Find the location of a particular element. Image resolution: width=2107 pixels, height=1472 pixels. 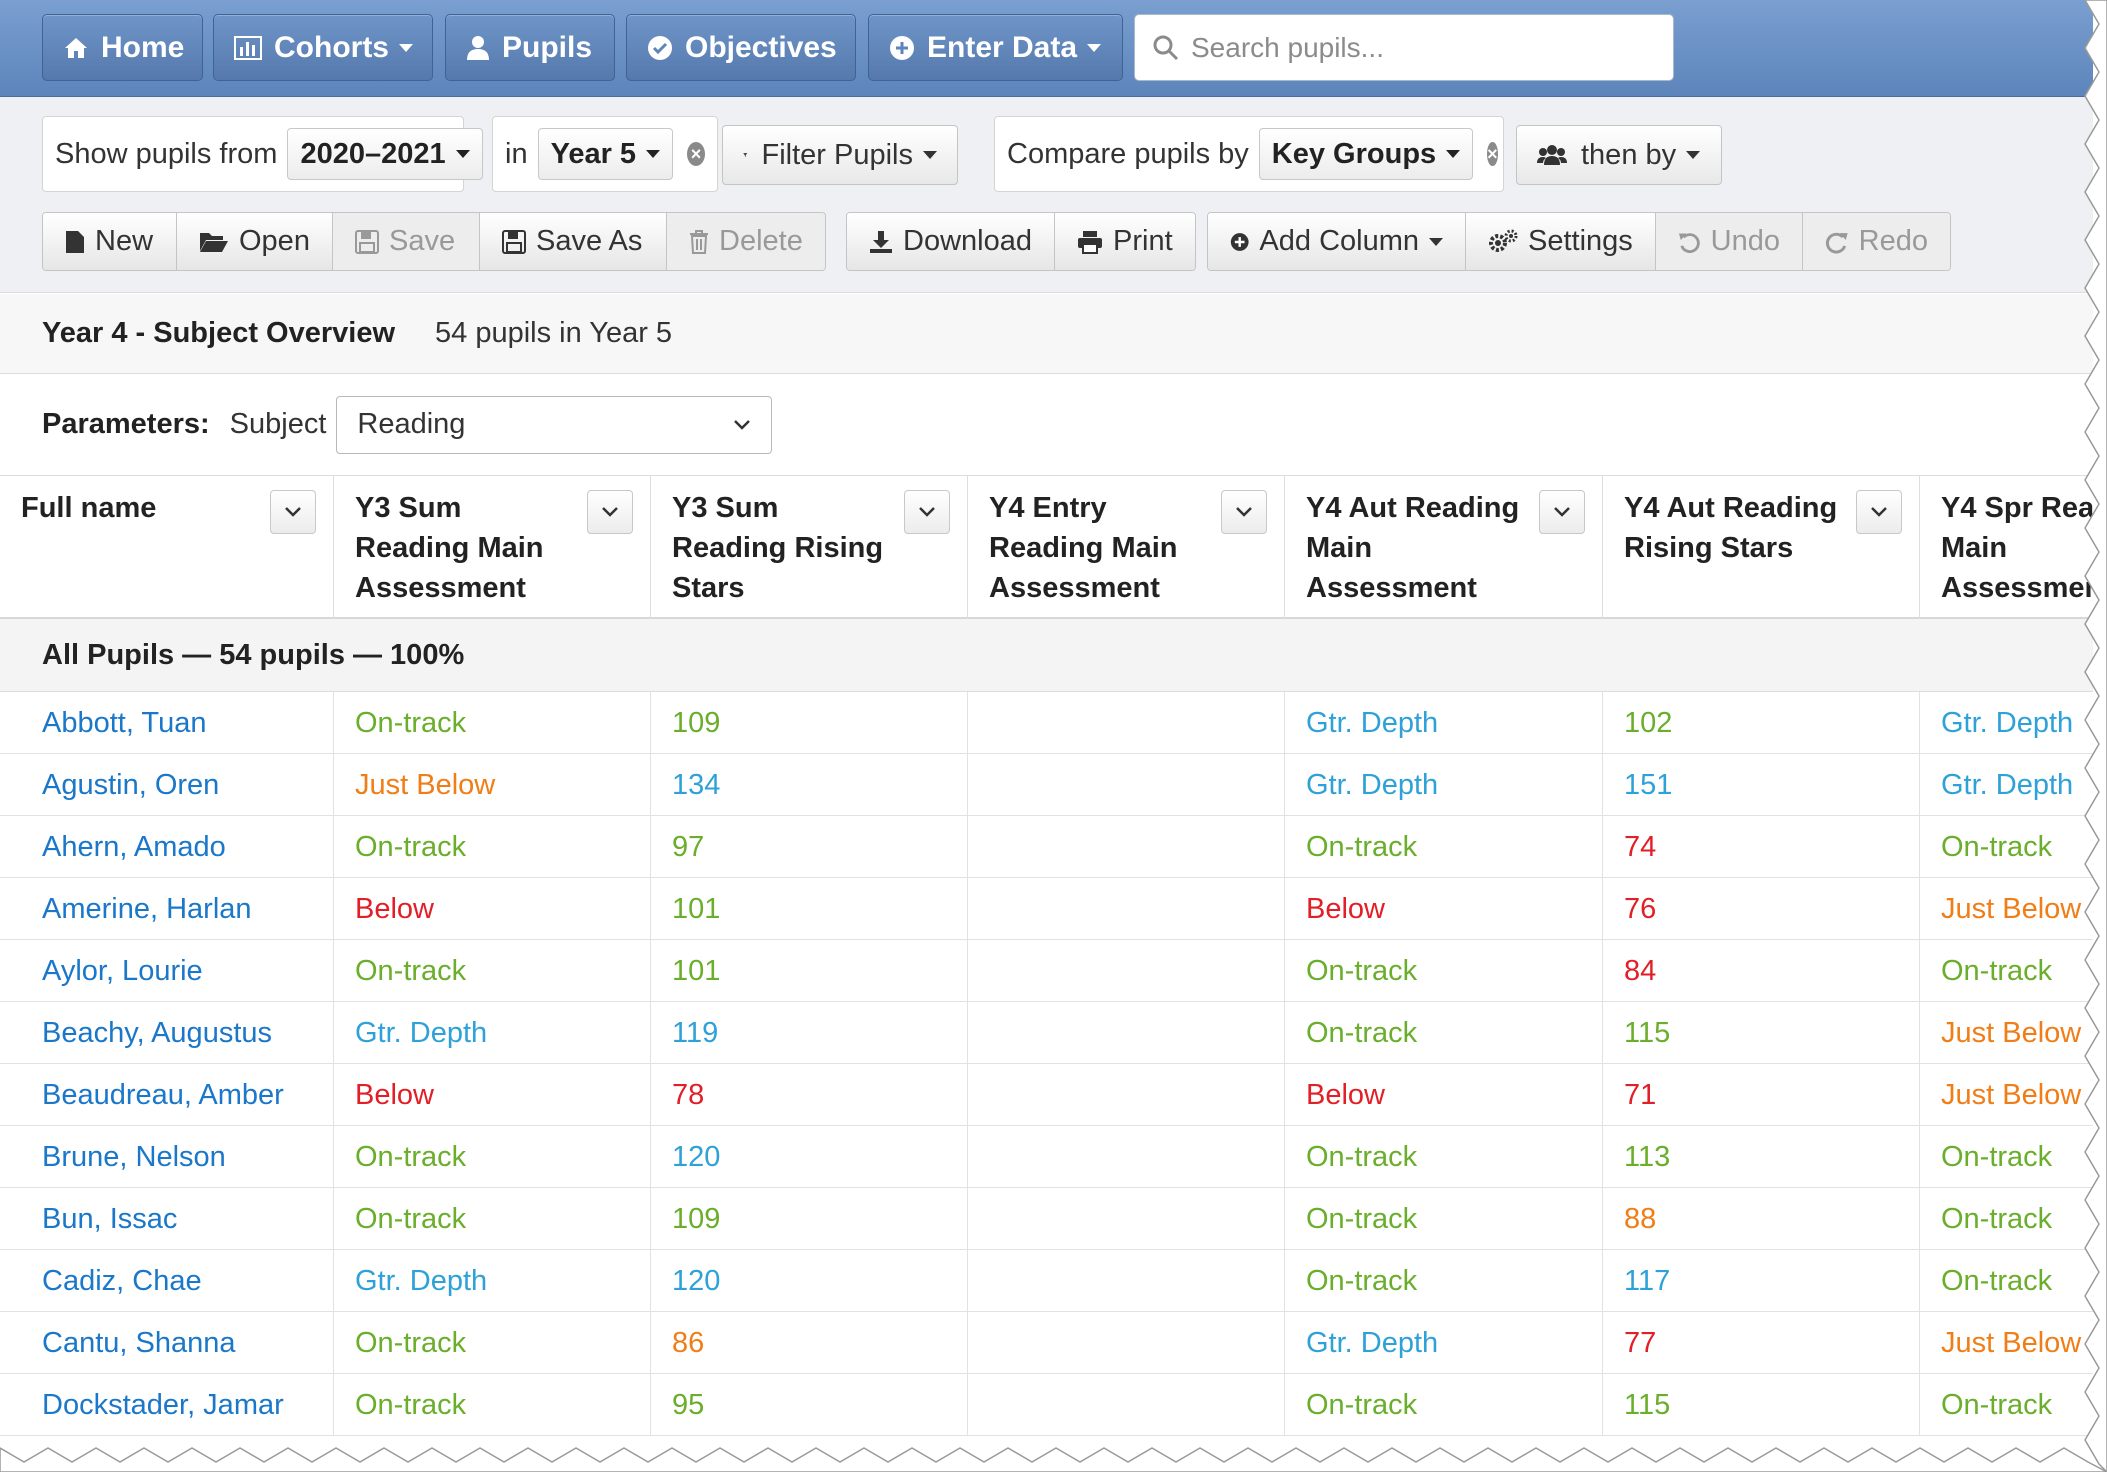

download-button: Download is located at coordinates (951, 241).